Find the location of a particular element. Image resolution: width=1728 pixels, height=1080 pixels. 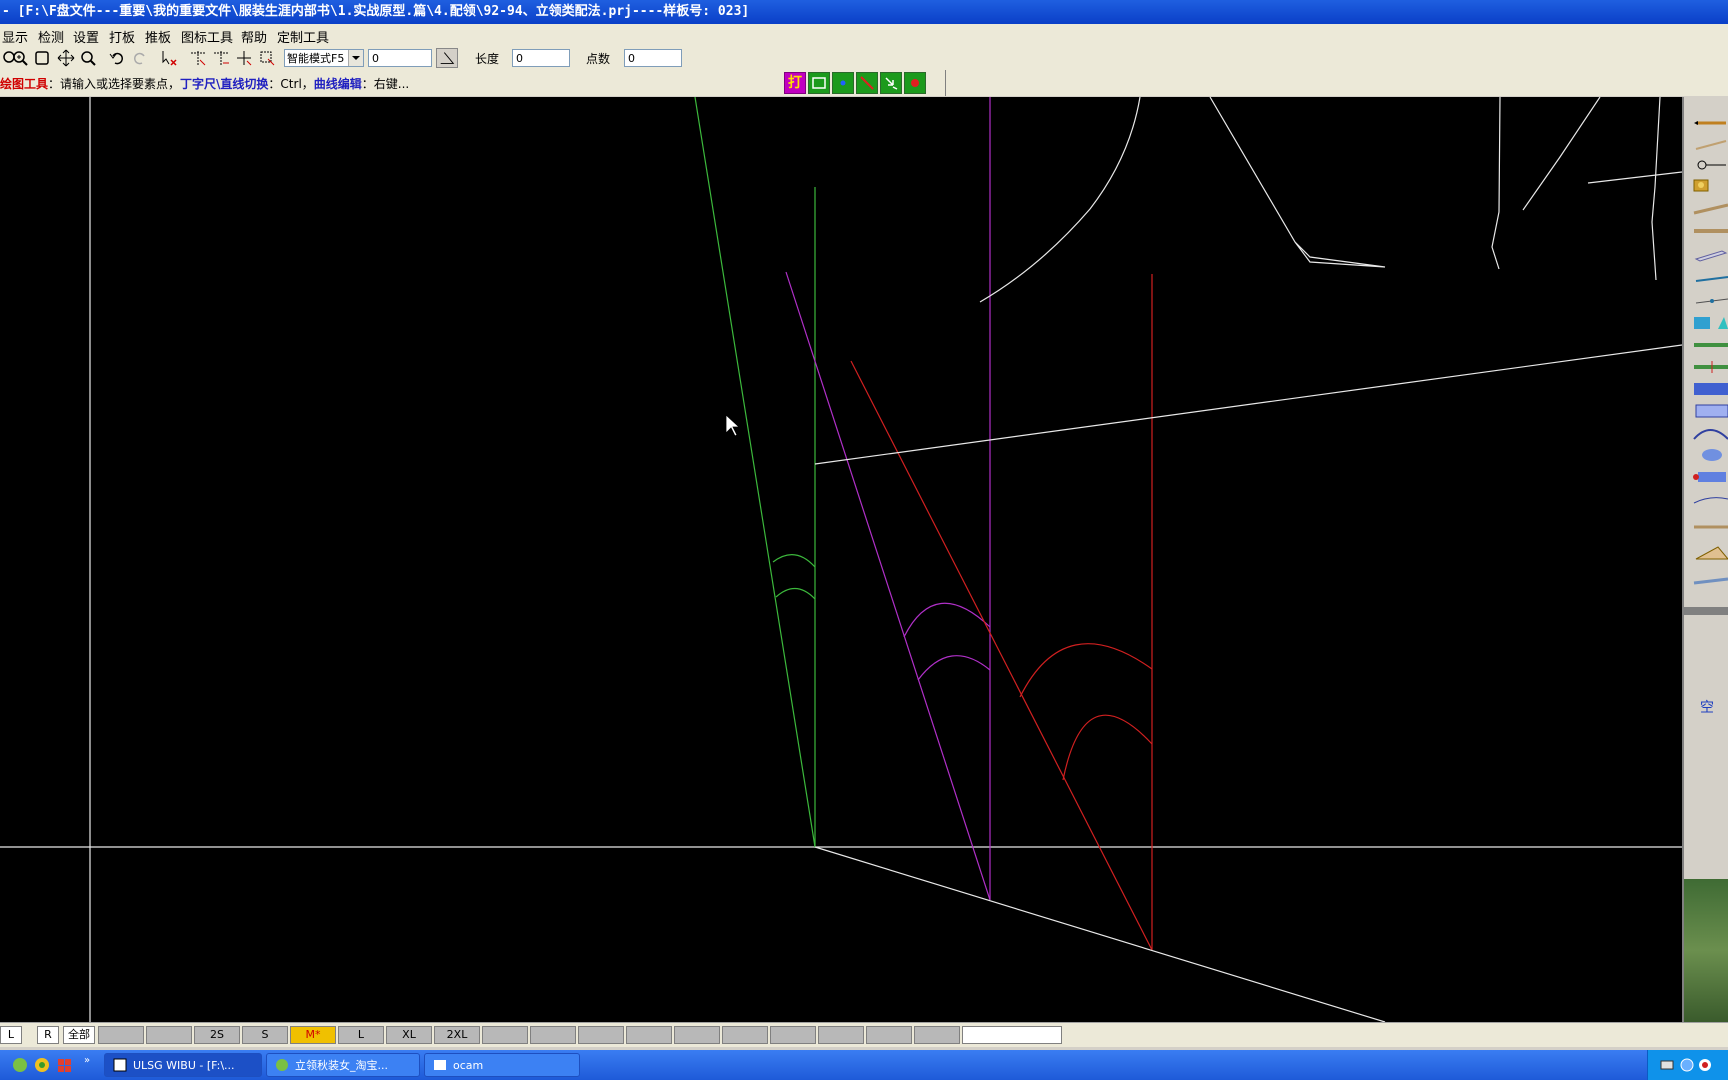

text-tool-icon is located at coordinates (1710, 389).